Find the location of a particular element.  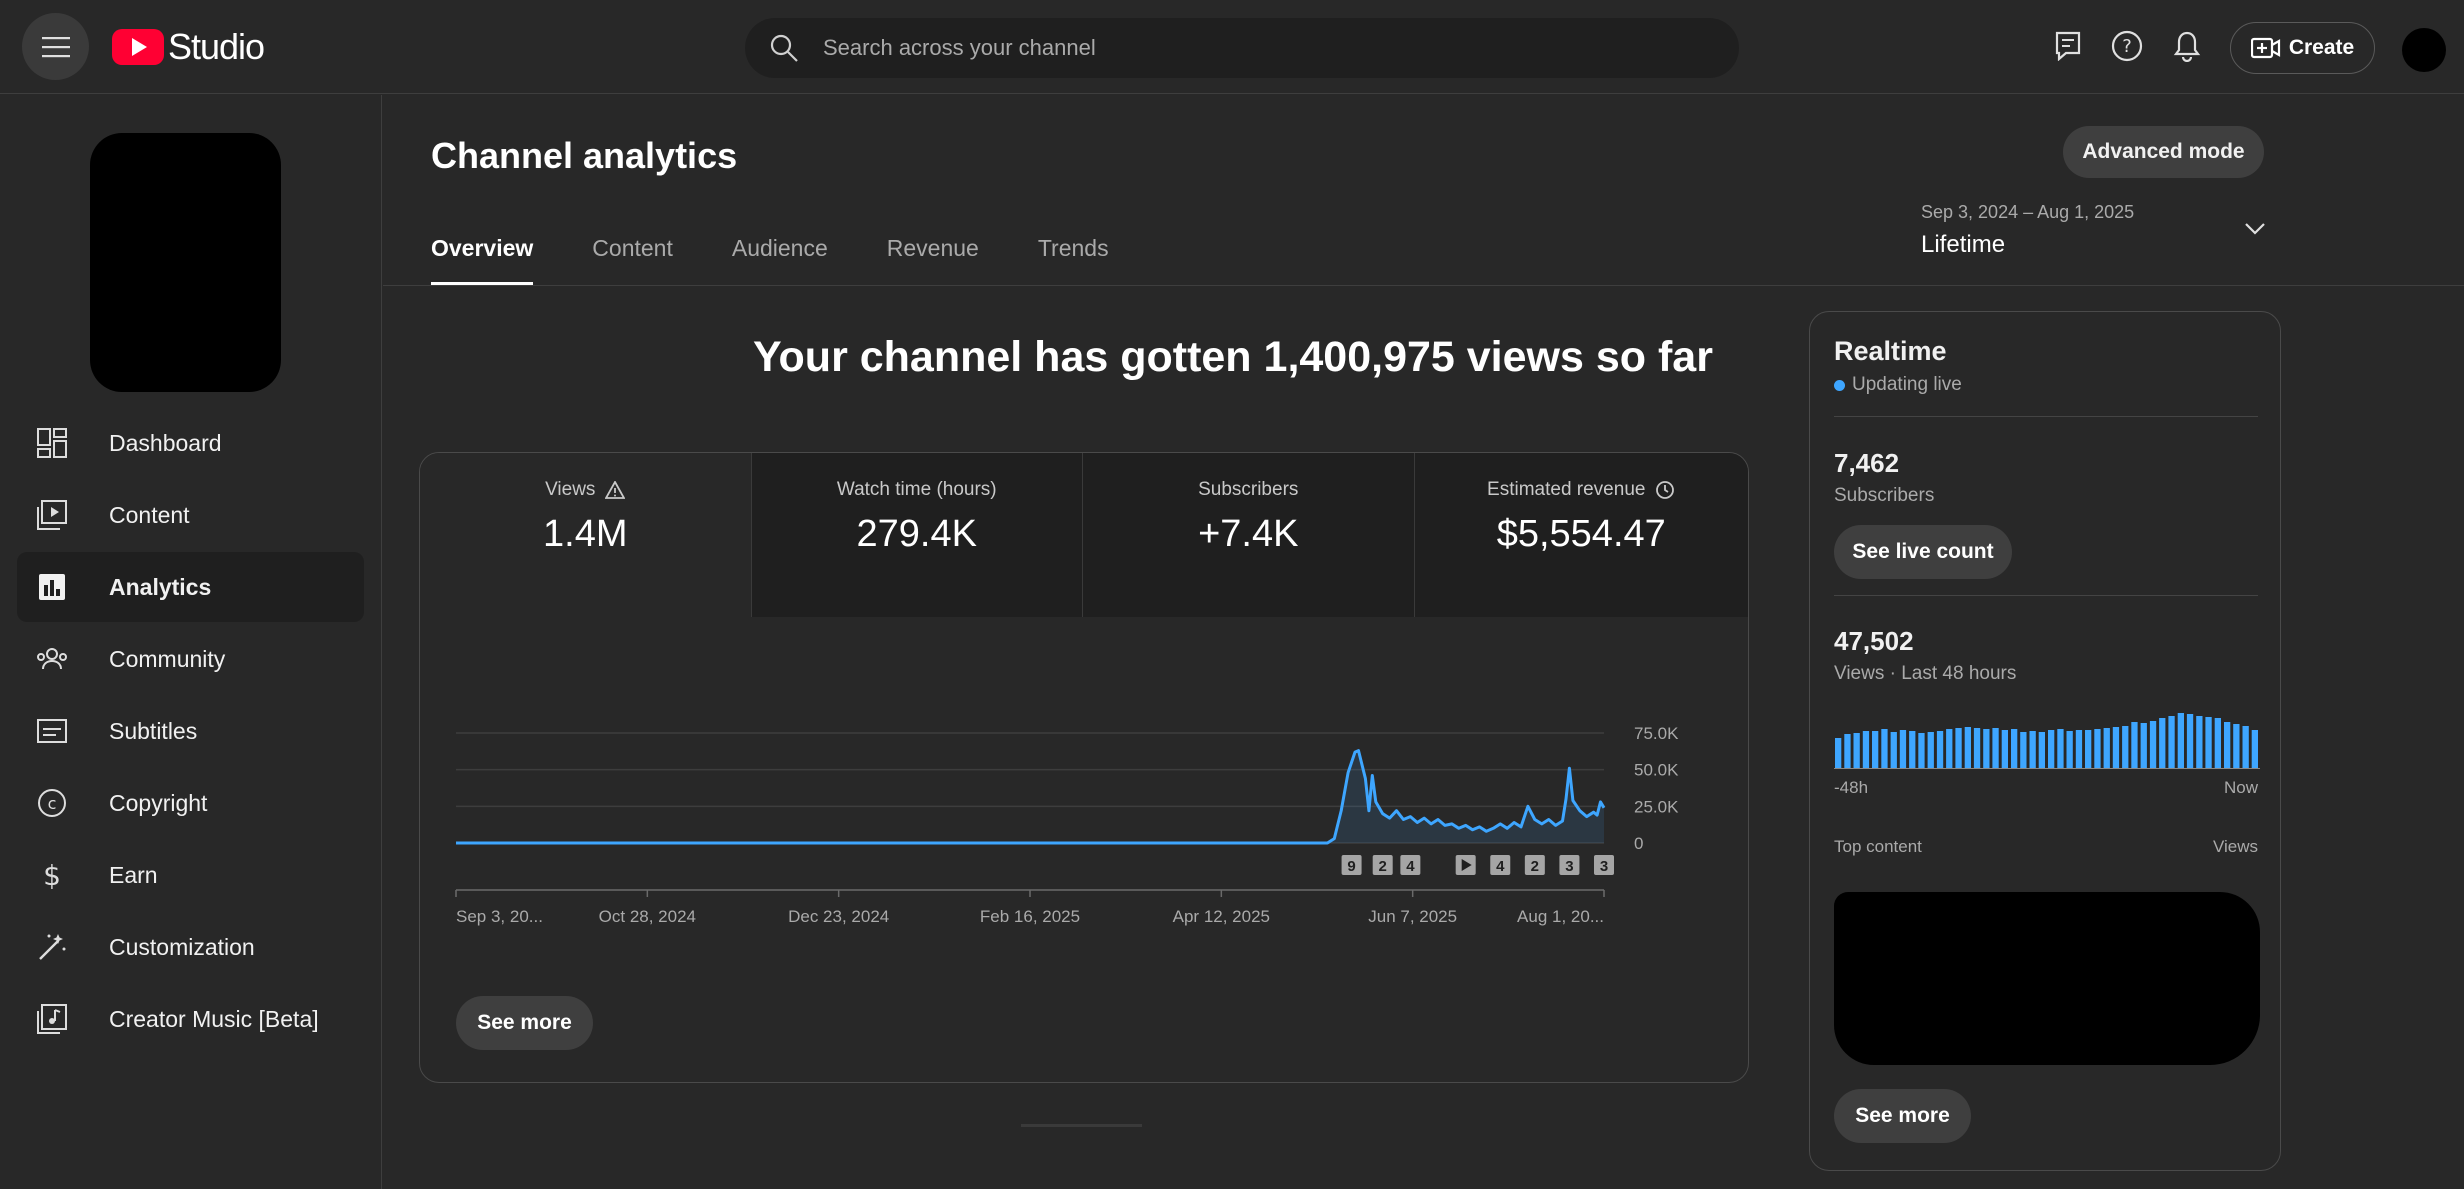

live-dot-icon is located at coordinates (1839, 385).